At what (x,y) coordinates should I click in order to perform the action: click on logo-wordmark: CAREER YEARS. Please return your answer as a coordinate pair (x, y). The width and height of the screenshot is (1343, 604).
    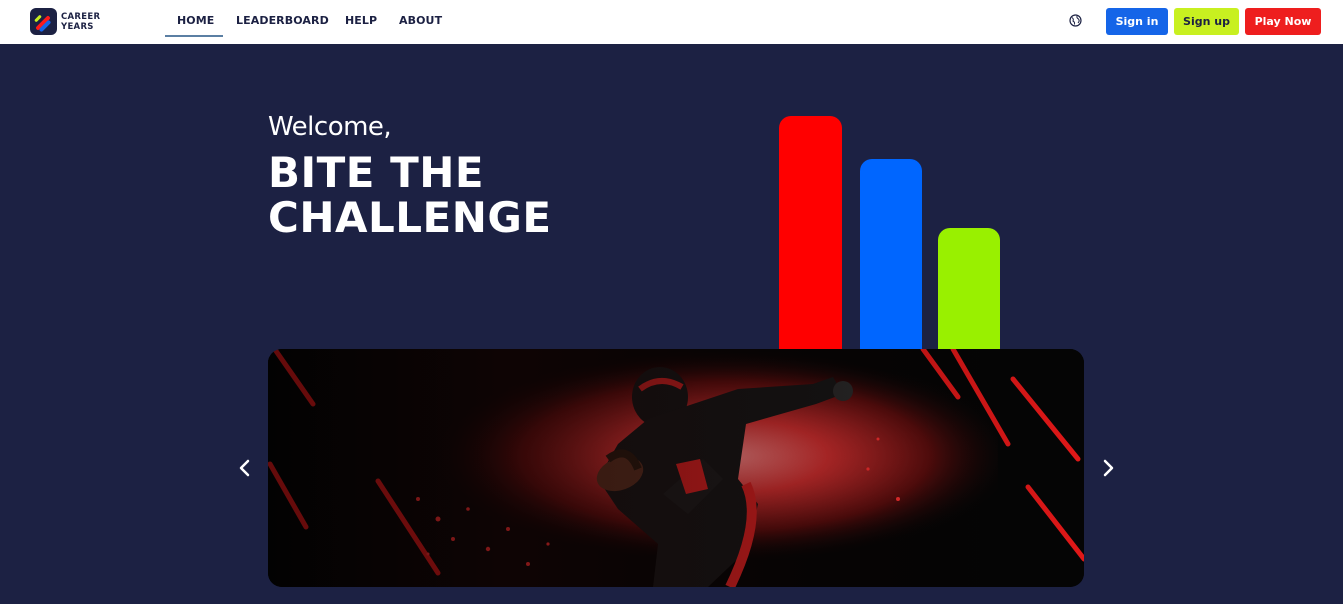
    Looking at the image, I should click on (80, 22).